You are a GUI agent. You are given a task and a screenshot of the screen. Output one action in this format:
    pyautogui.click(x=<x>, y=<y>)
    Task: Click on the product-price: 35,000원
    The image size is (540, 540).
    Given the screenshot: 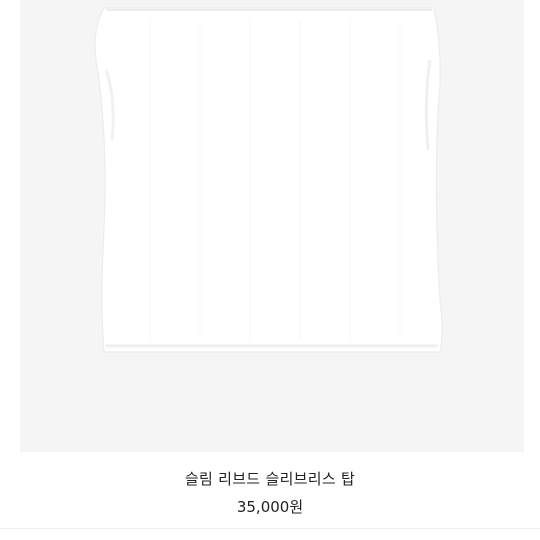 What is the action you would take?
    pyautogui.click(x=270, y=507)
    